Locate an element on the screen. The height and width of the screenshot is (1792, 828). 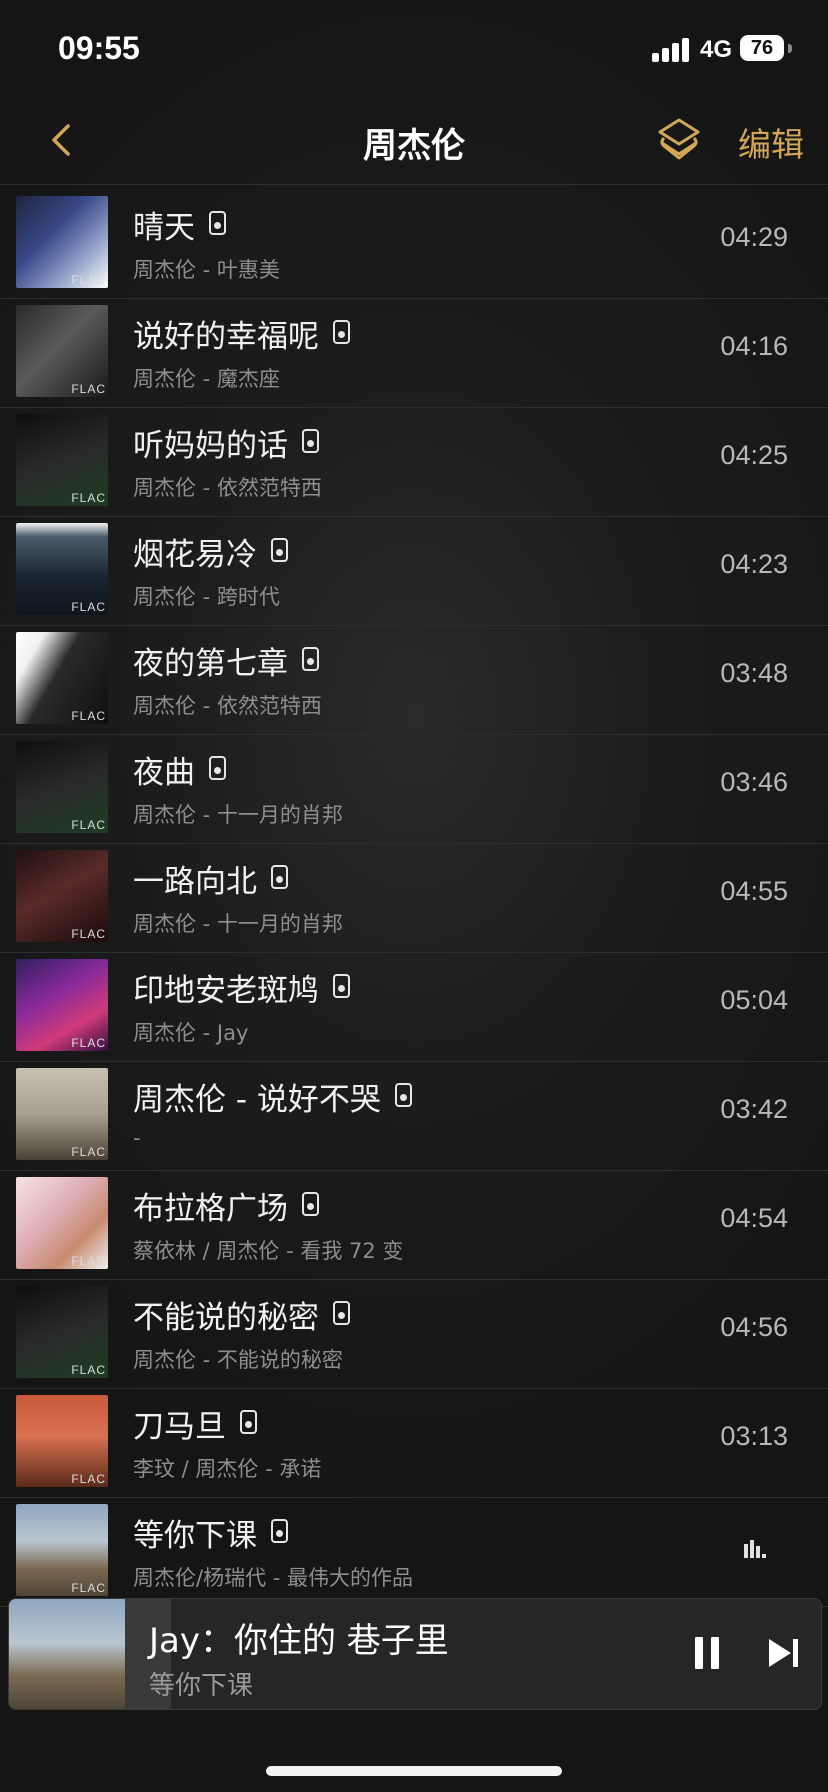
song-title-text: 一路向北 is located at coordinates (195, 882).